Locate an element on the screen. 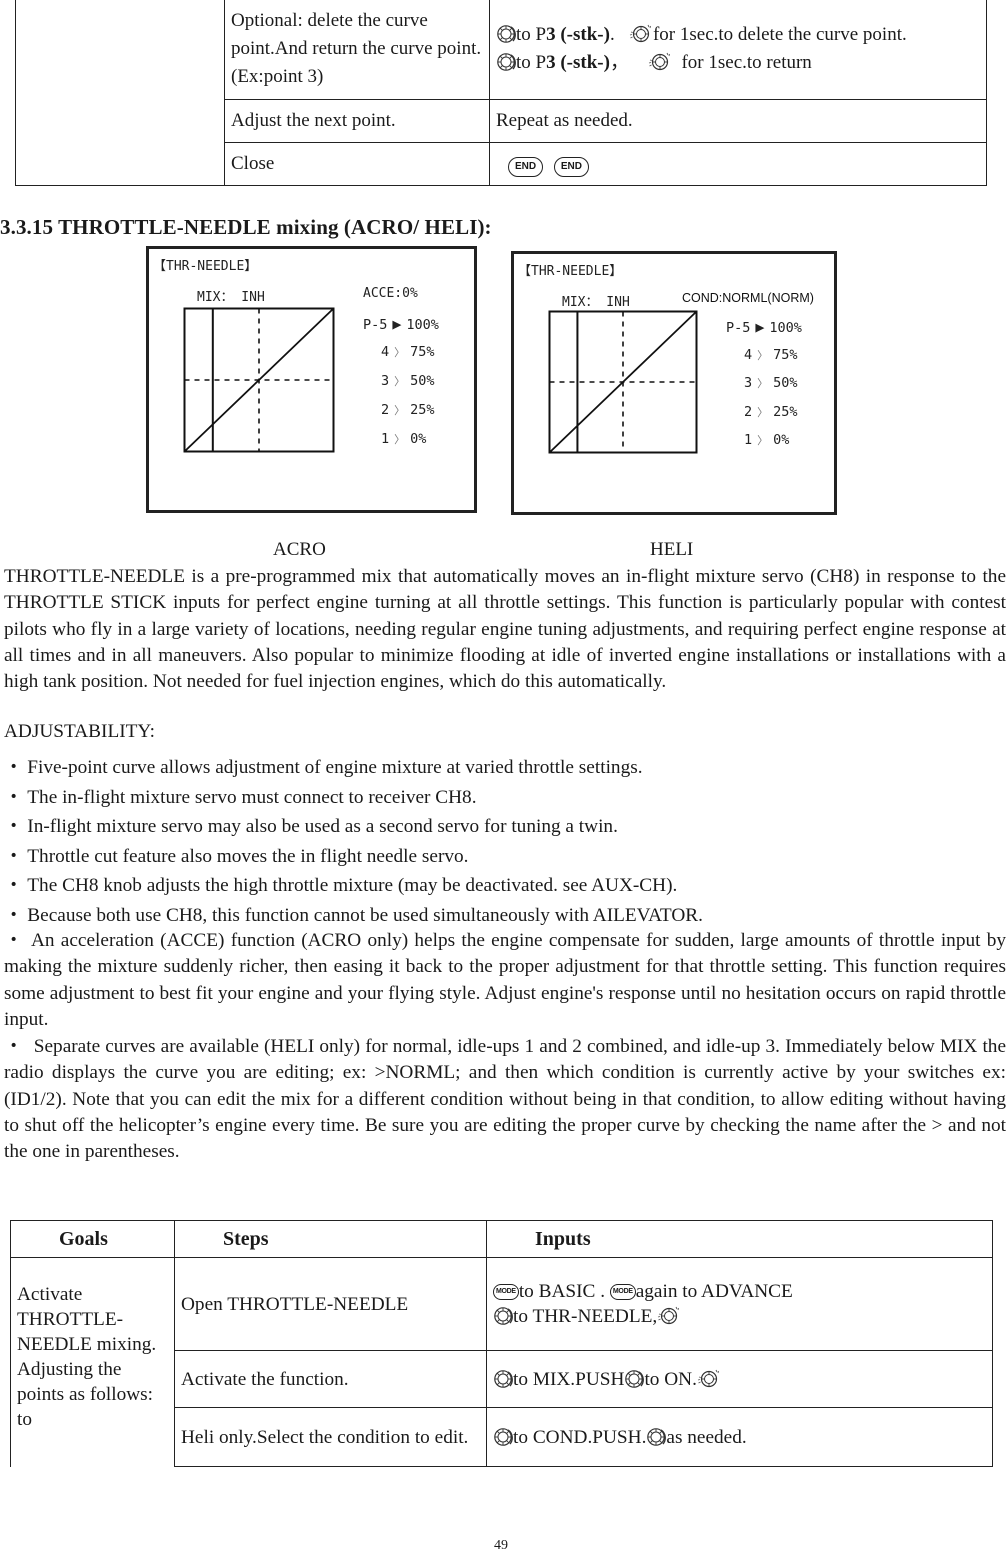 The height and width of the screenshot is (1554, 1008). input-line: to P3 (-stk-)， for 1sec.to return is located at coordinates (738, 63).